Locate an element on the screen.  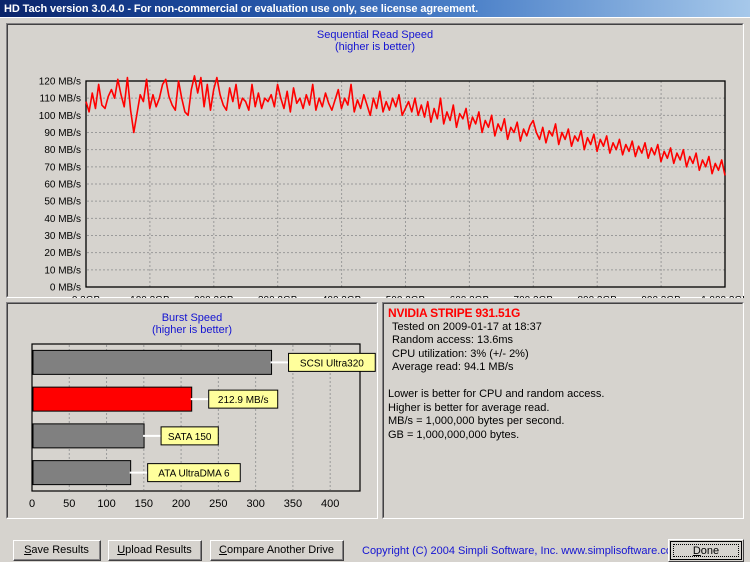
compare-label: ompare Another Drive is located at coordinates (280, 550).